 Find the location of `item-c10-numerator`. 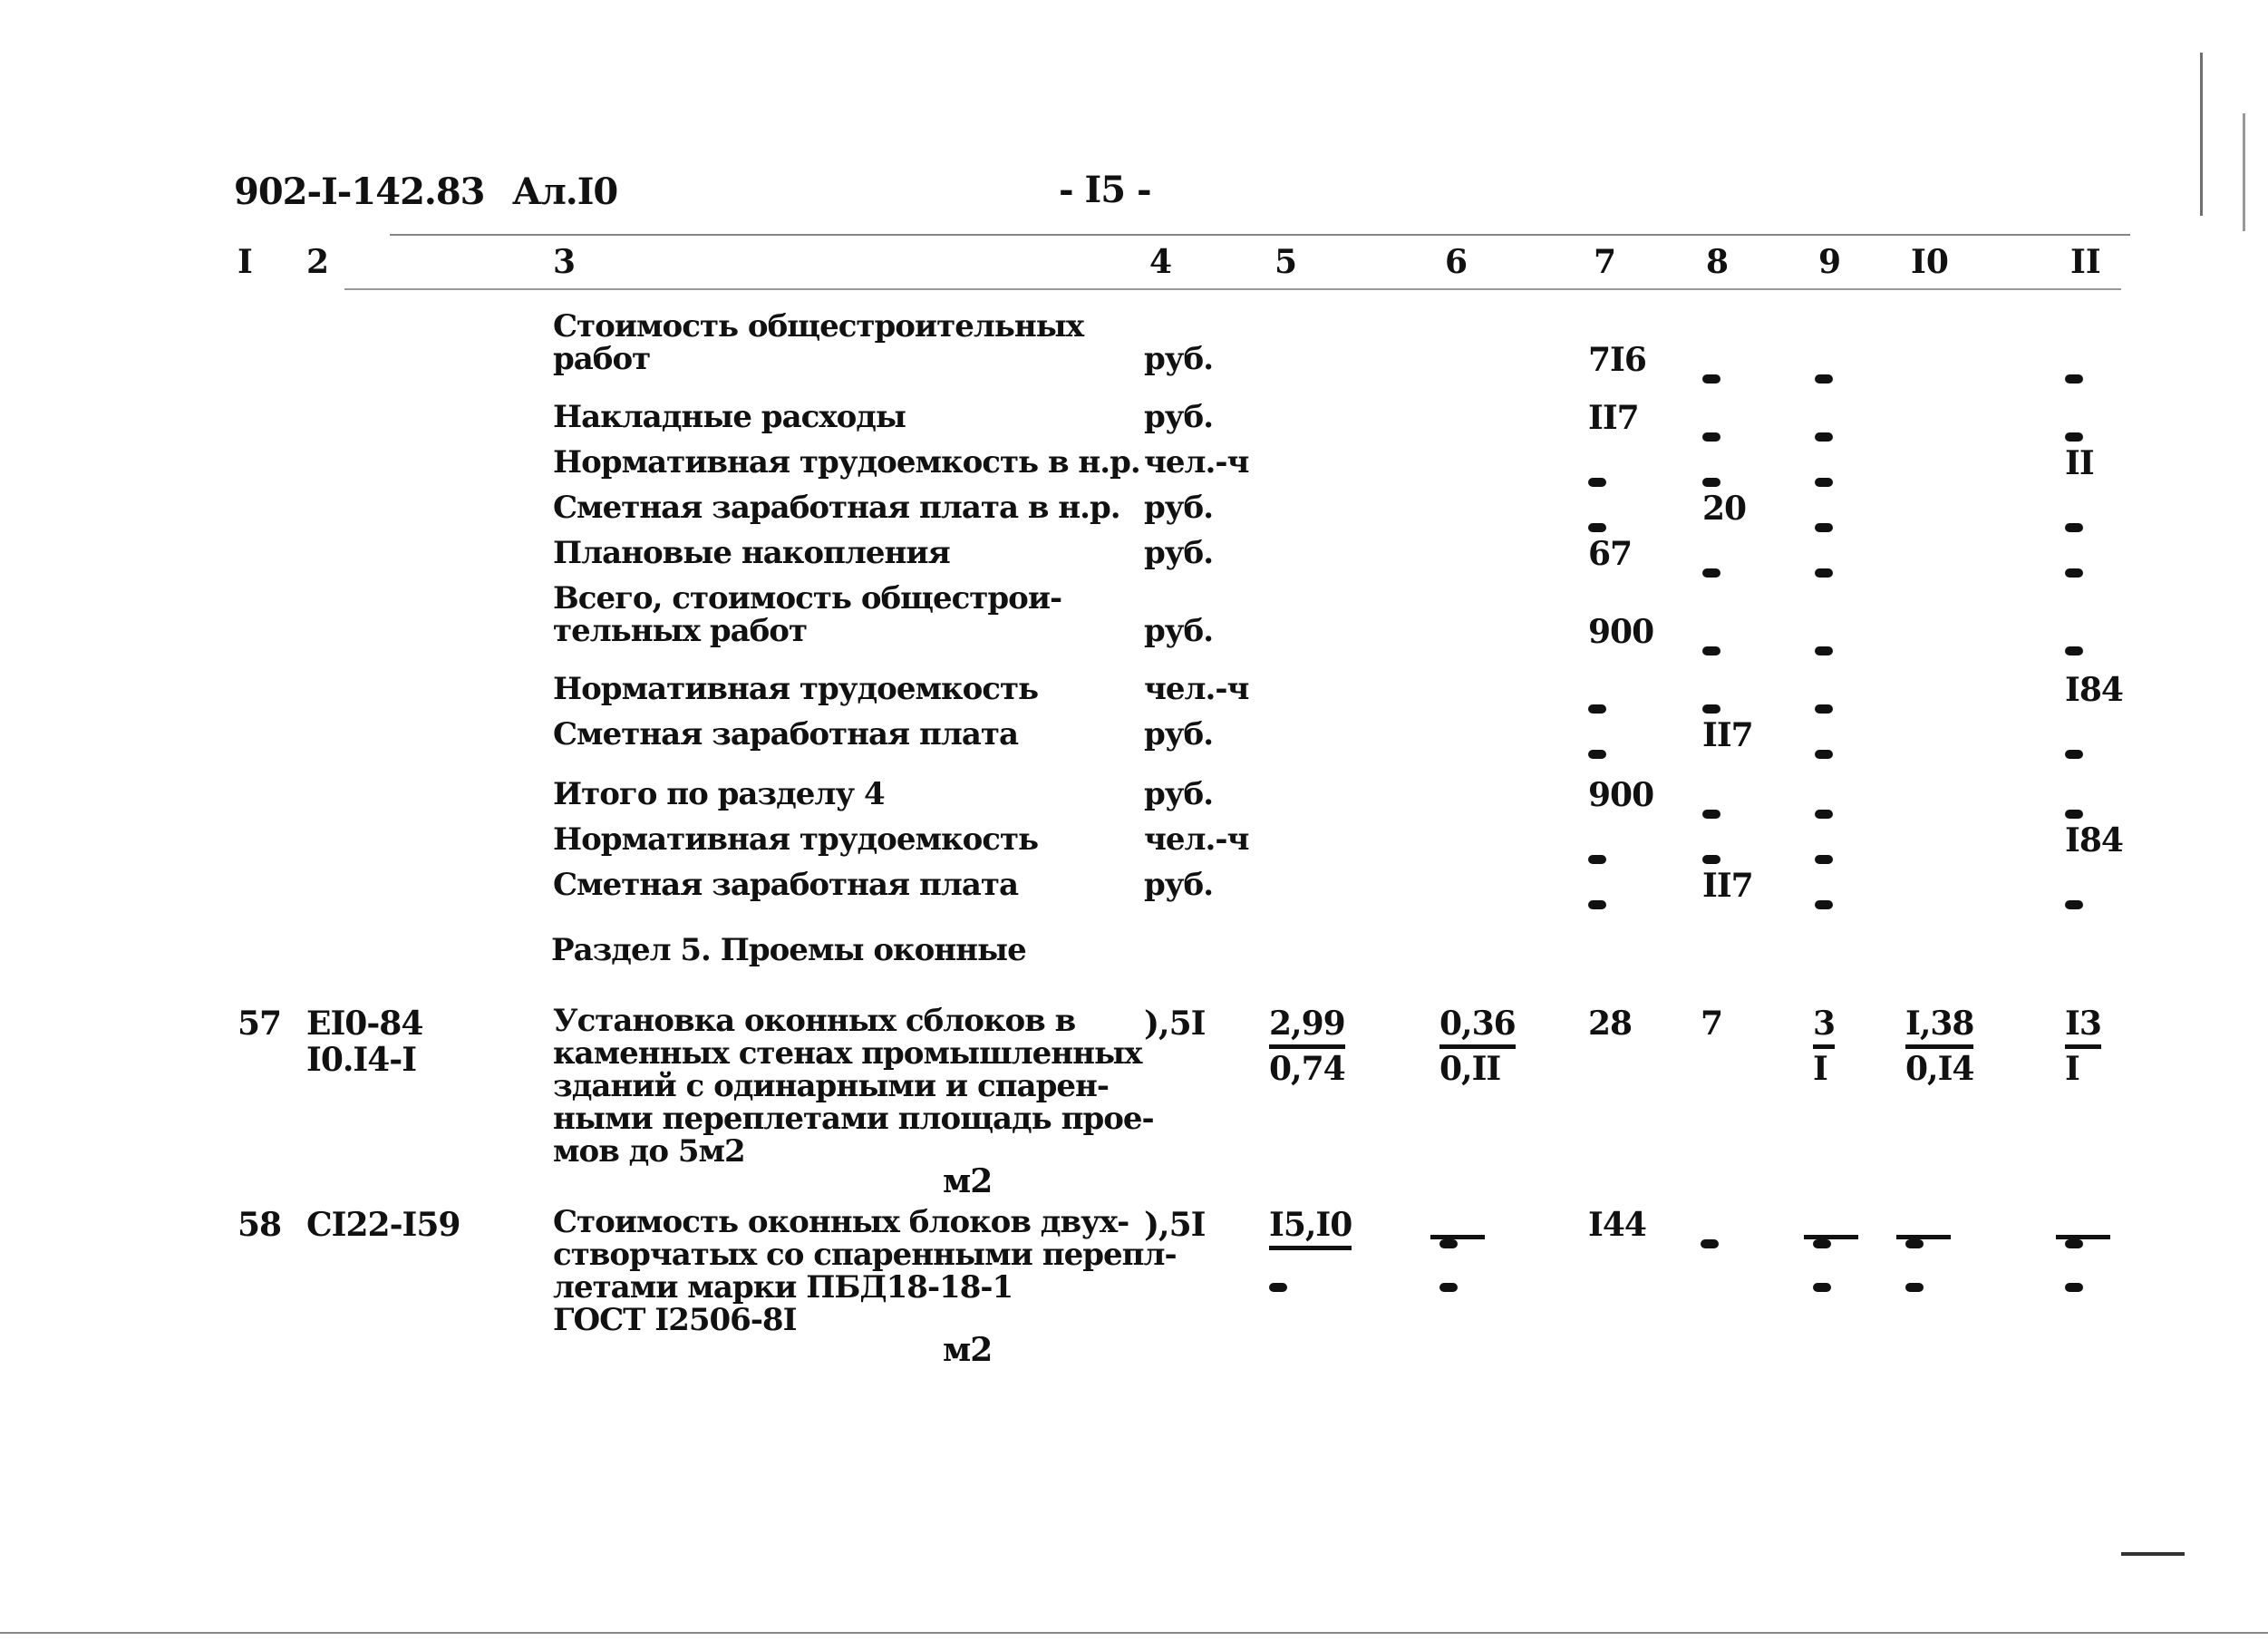

item-c10-numerator is located at coordinates (1924, 1238).